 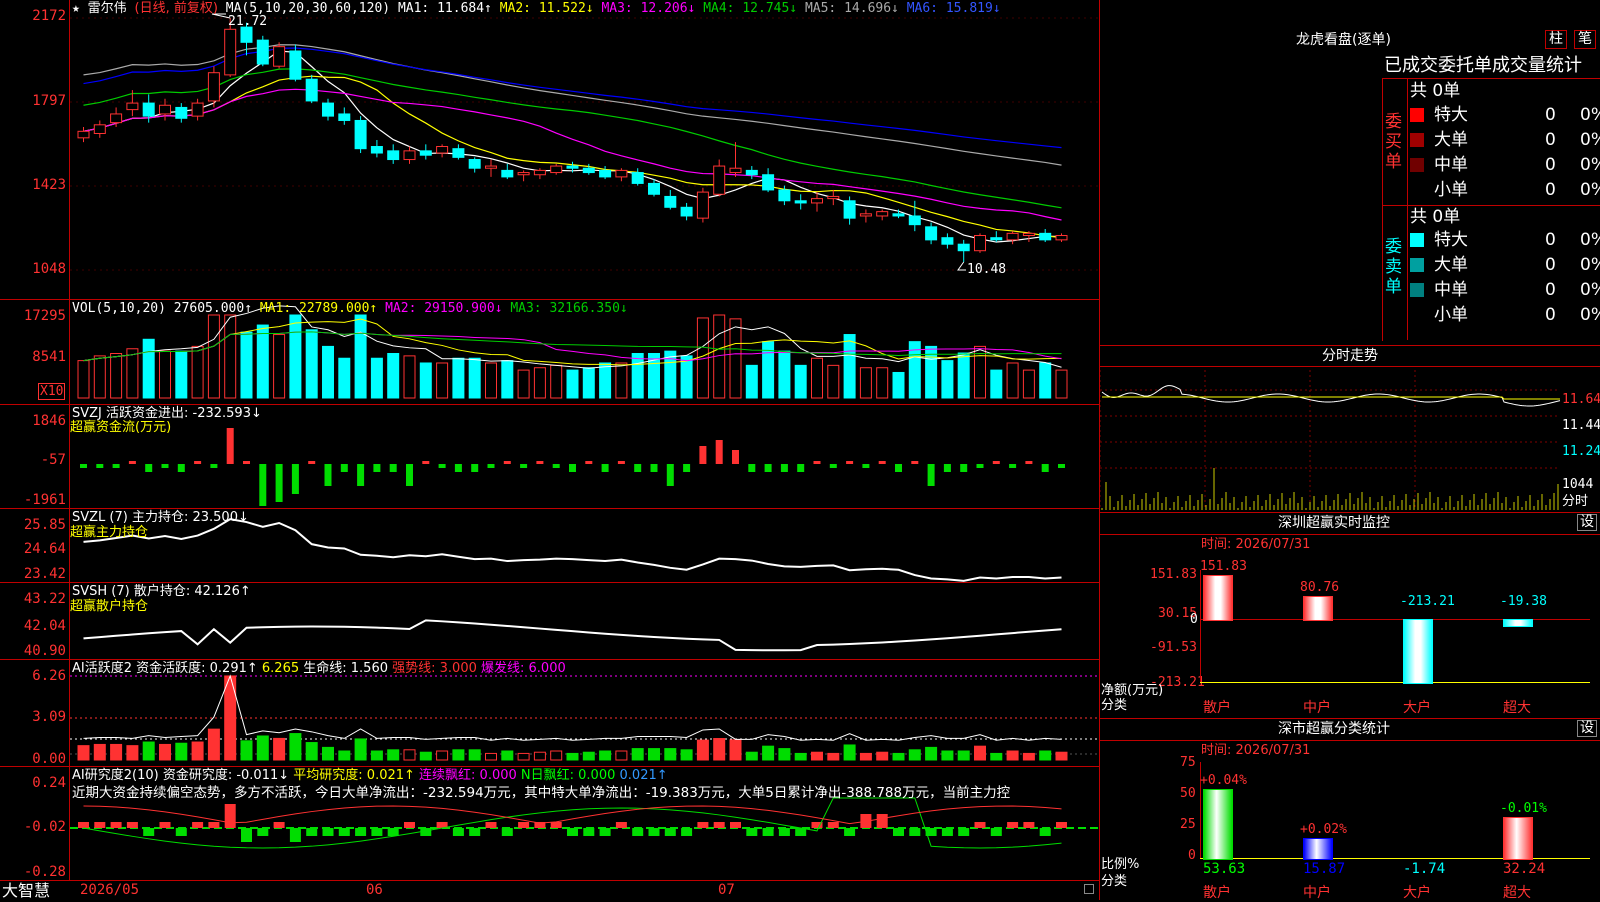 I want to click on stock-name: 雷尔伟, so click(x=107, y=8).